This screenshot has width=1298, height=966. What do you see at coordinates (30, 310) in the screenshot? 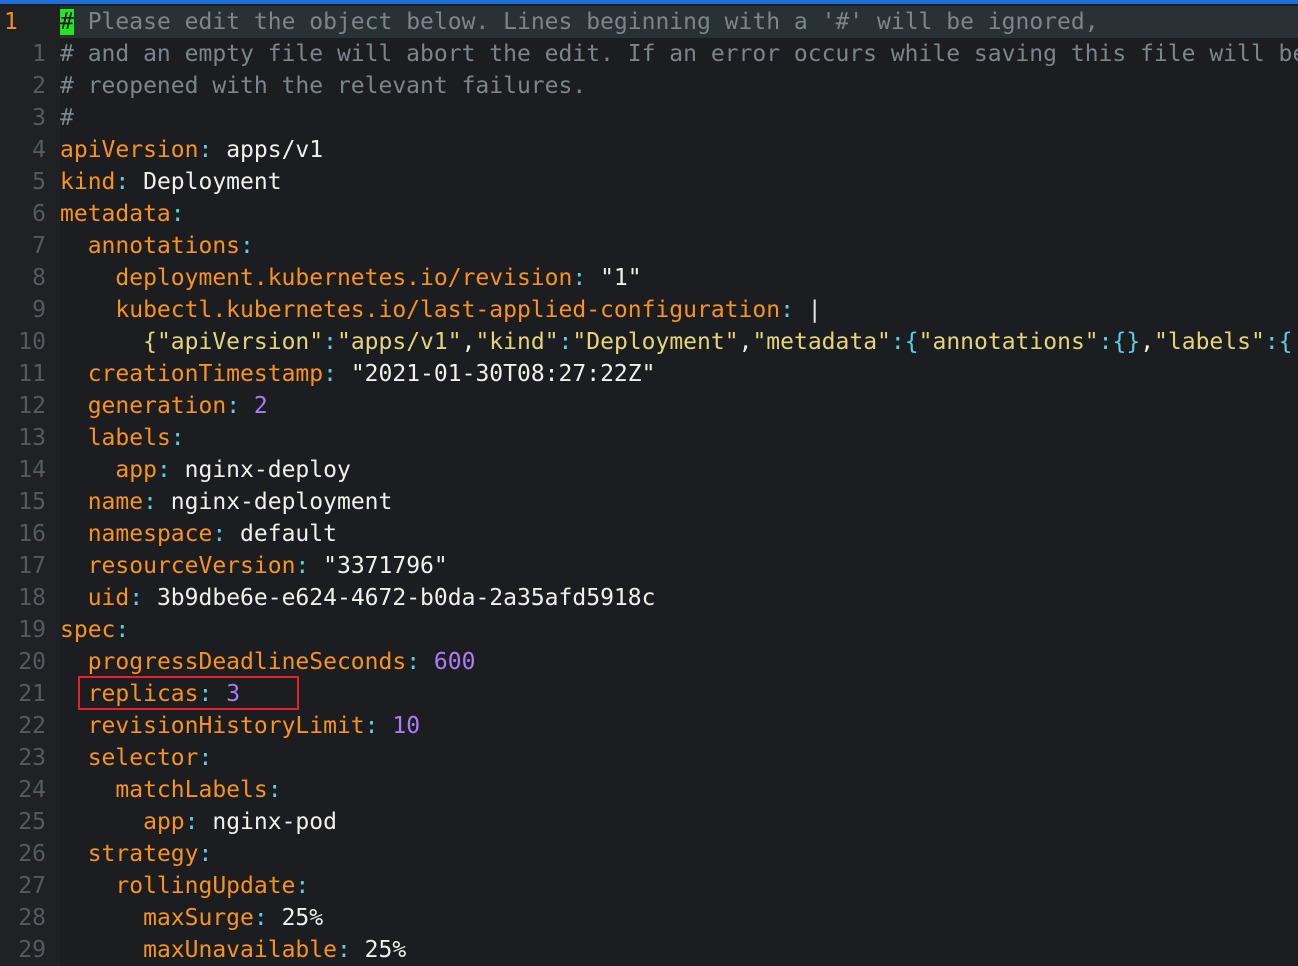
I see `line-number: 9` at bounding box center [30, 310].